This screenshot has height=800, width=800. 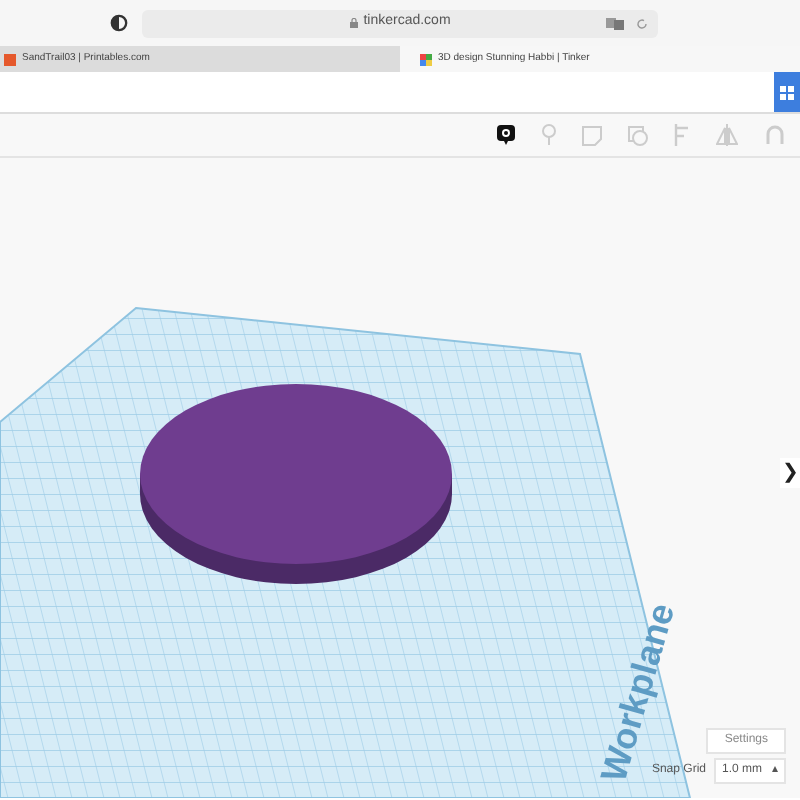 What do you see at coordinates (642, 23) in the screenshot?
I see `reload-icon` at bounding box center [642, 23].